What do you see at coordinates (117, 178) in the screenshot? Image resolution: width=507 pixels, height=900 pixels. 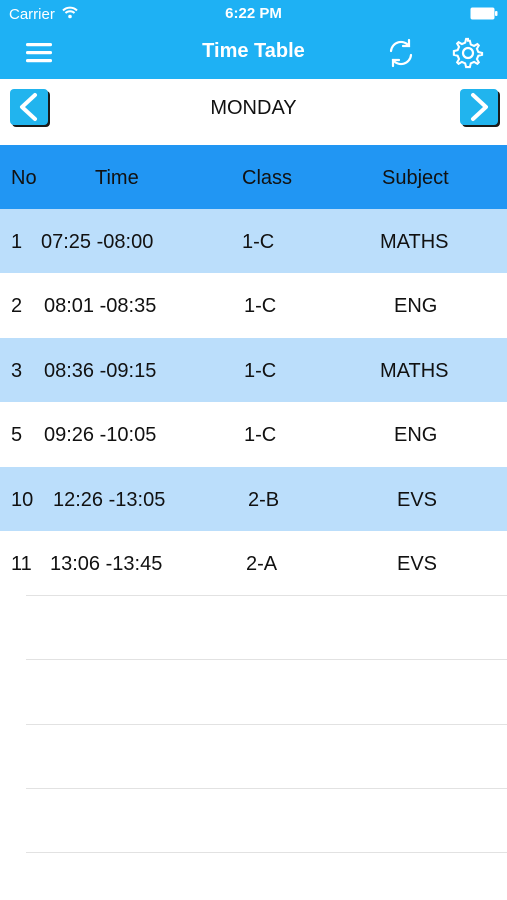 I see `column-header-time: Time` at bounding box center [117, 178].